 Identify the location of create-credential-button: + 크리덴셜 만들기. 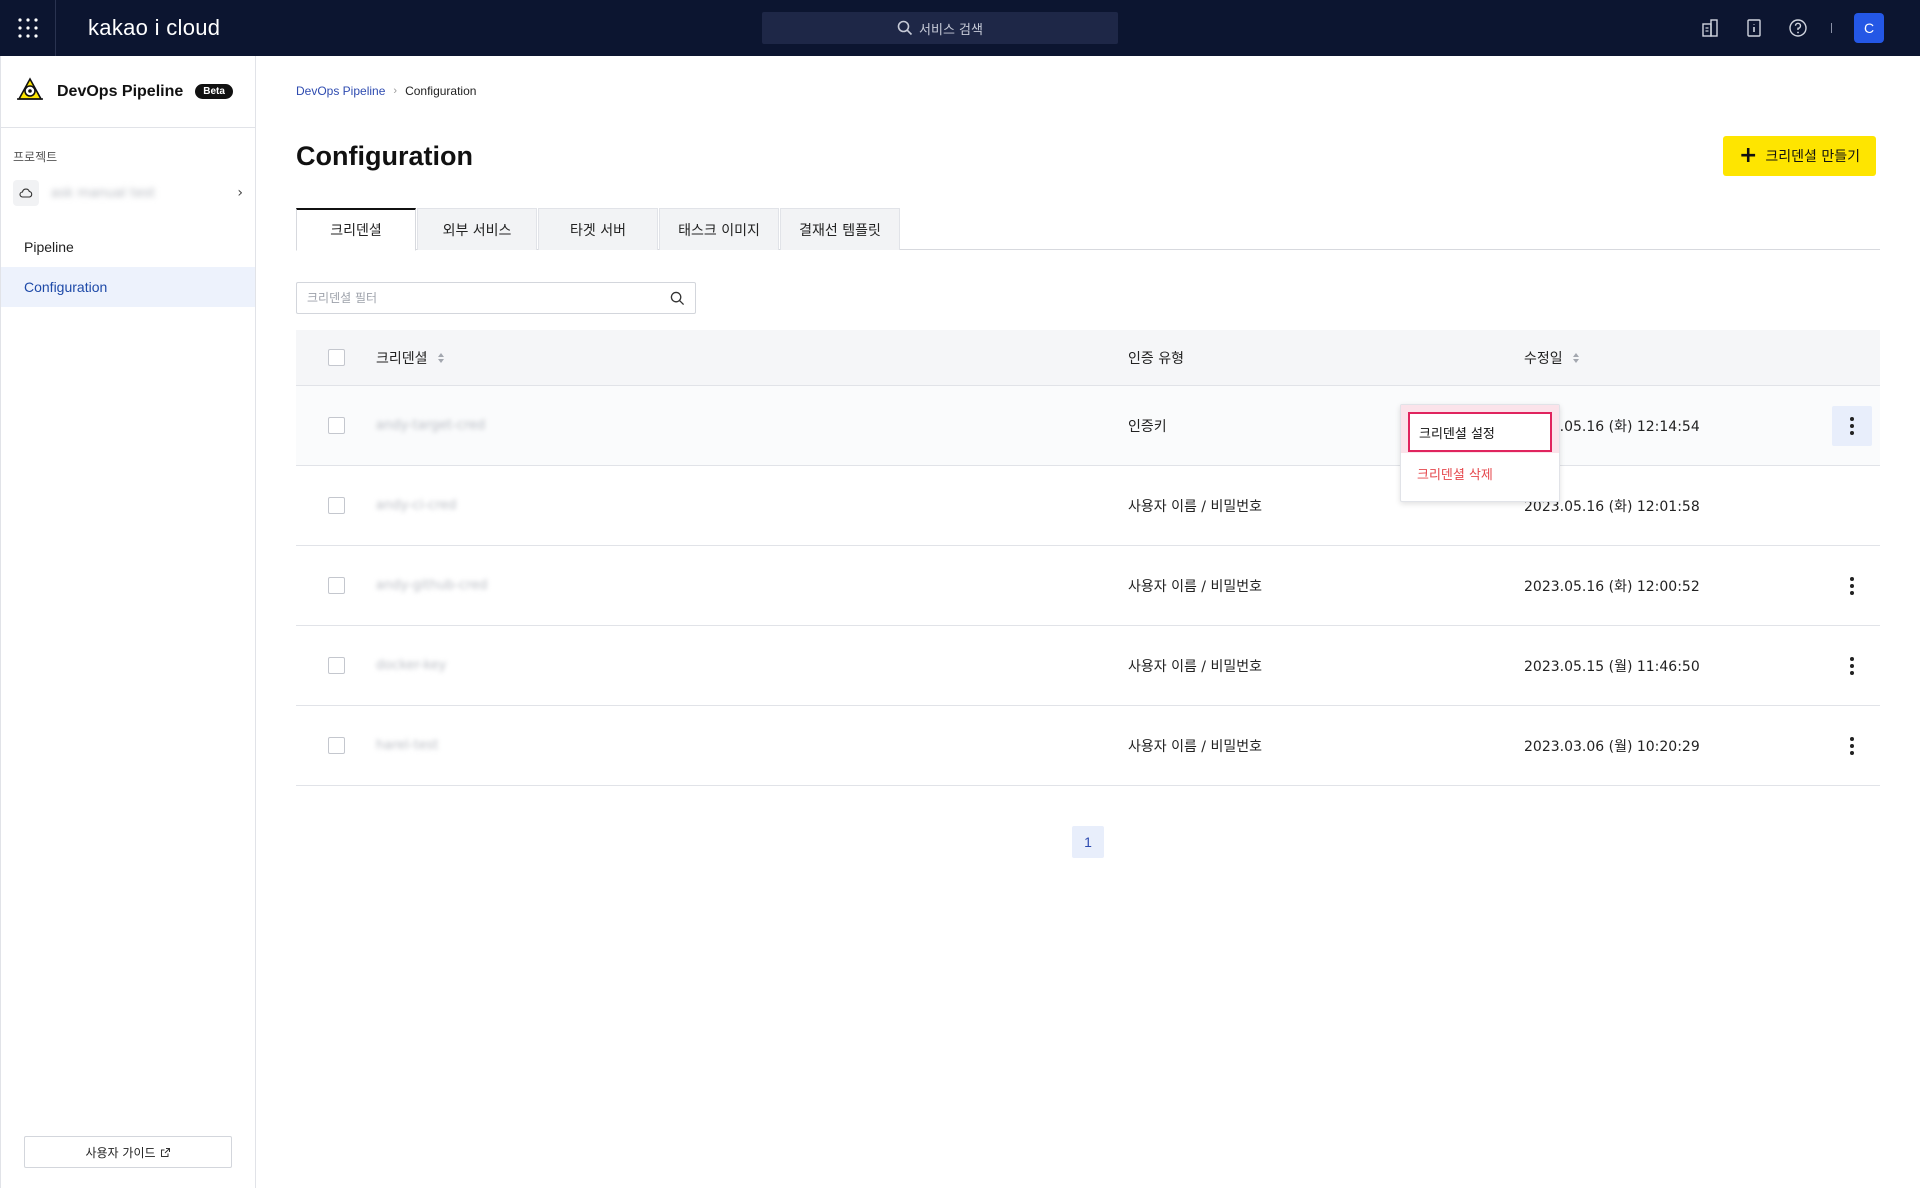
(1799, 156).